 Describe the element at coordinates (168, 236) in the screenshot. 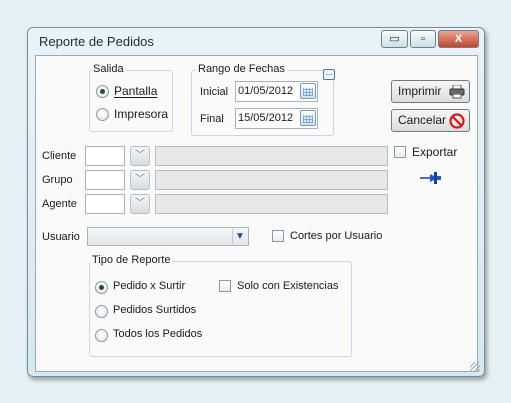

I see `usuario-select: ▼` at that location.